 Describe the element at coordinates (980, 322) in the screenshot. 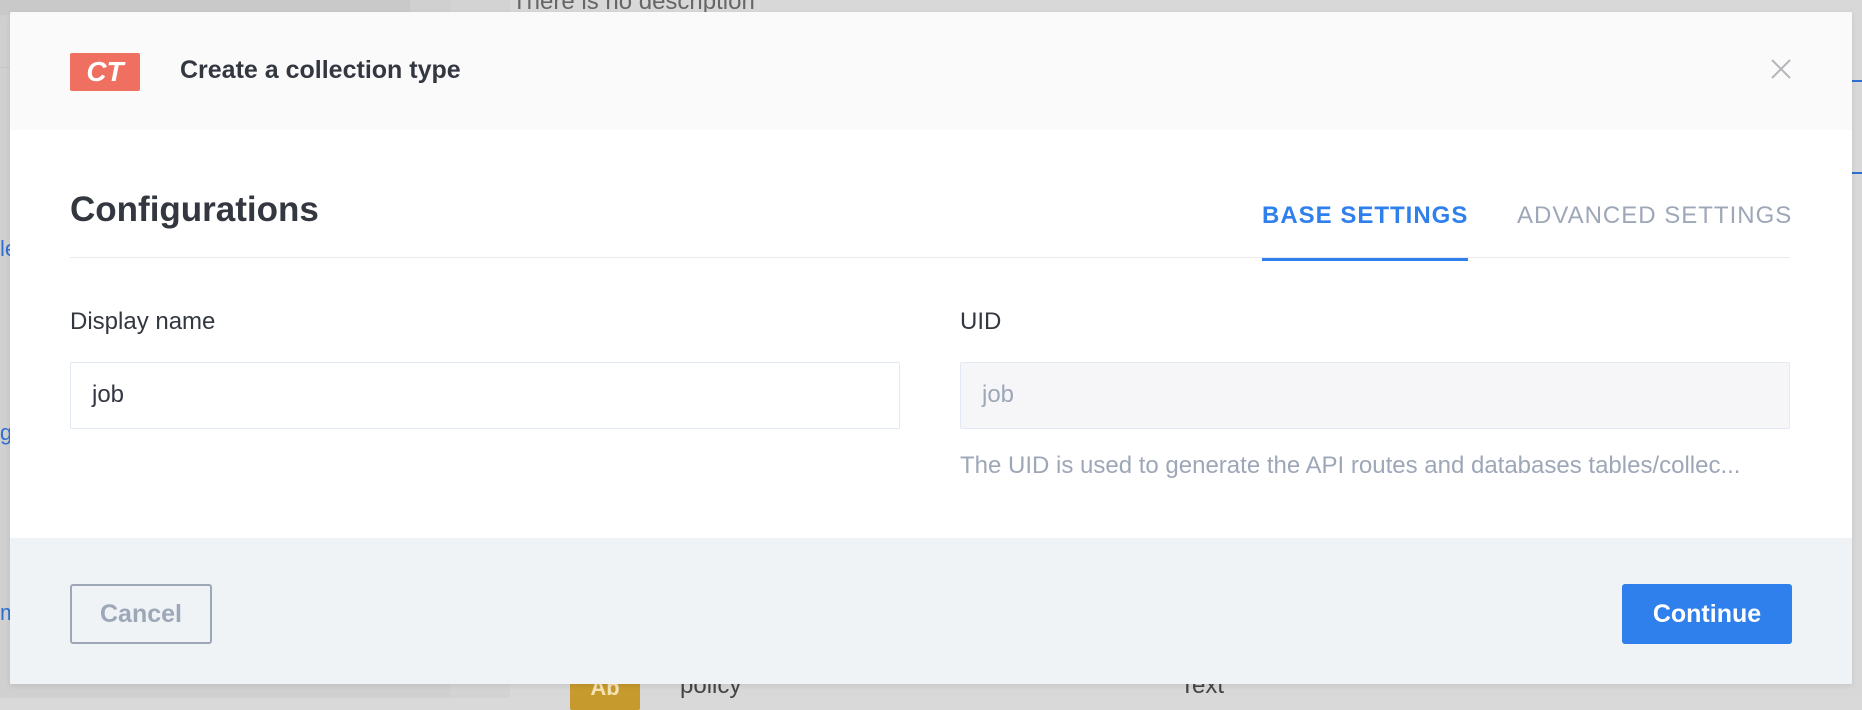

I see `uid-label: UID` at that location.